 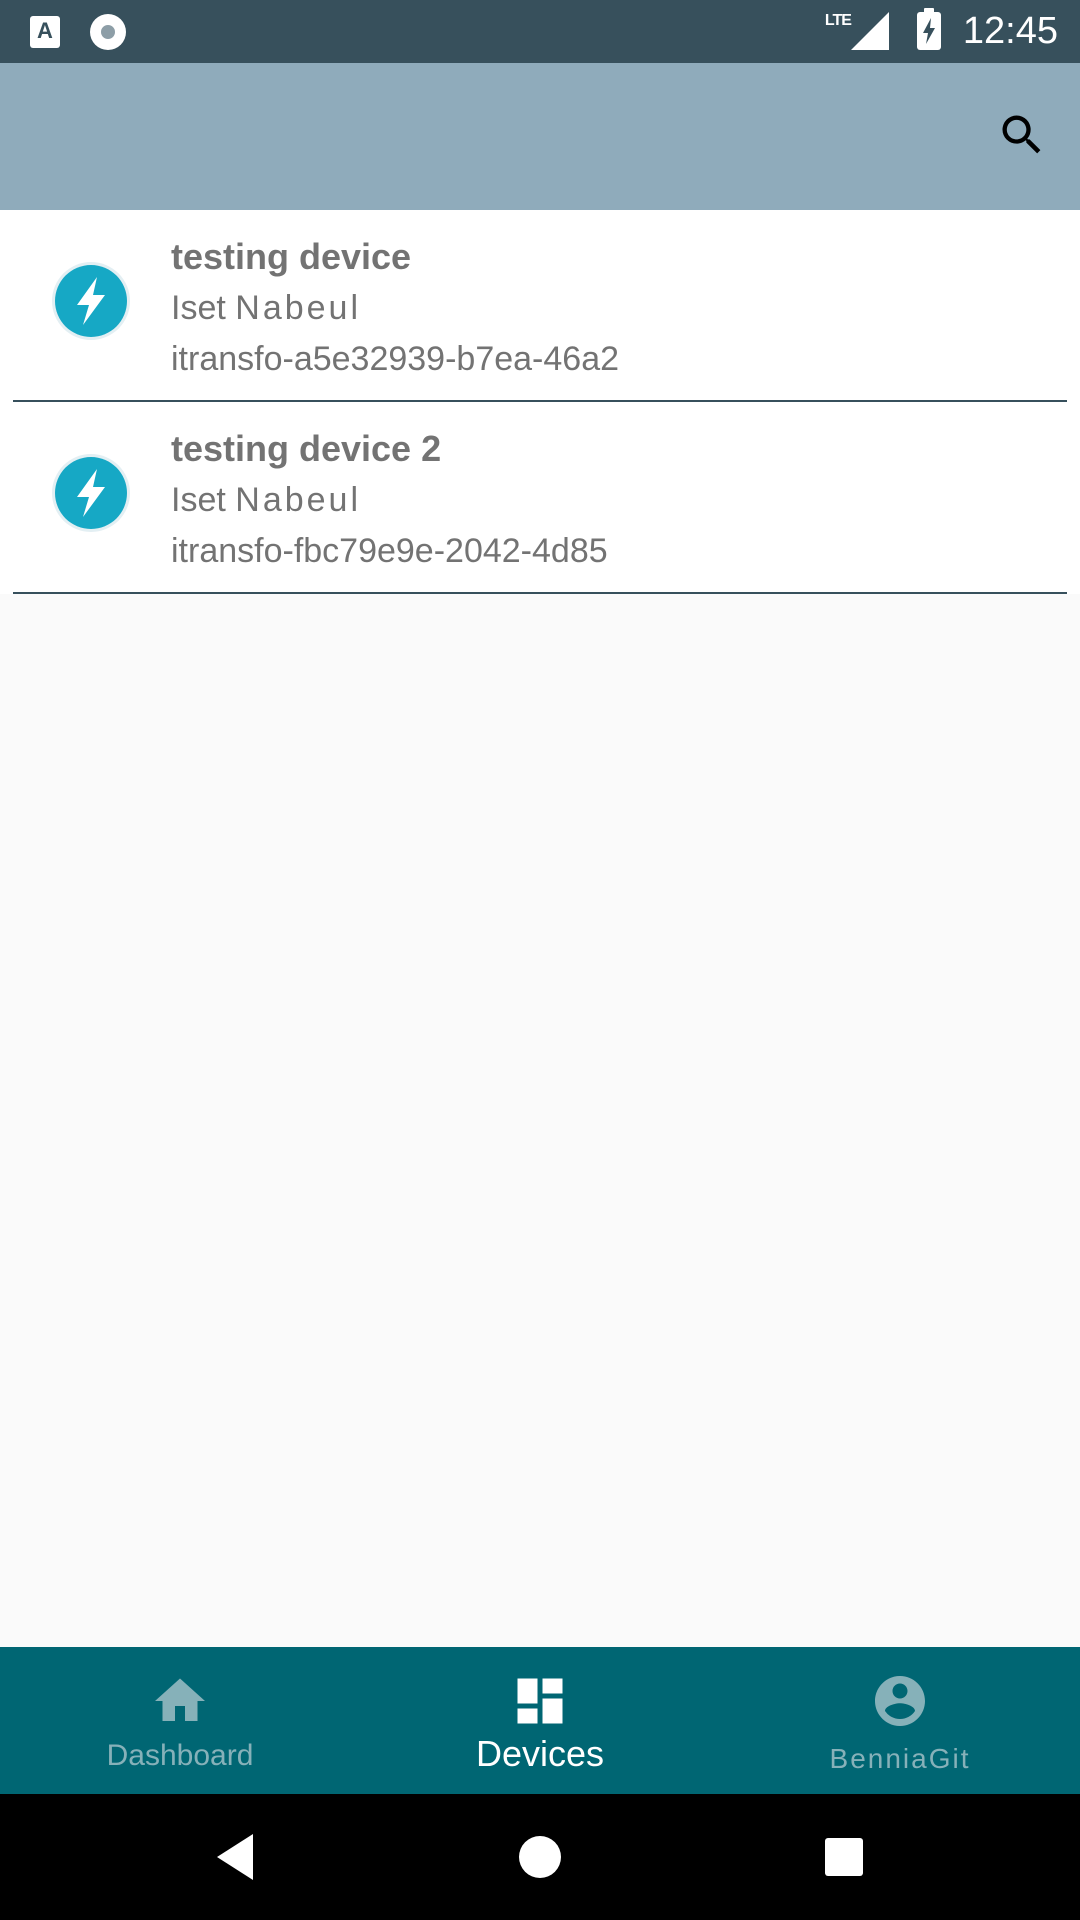 What do you see at coordinates (180, 1755) in the screenshot?
I see `nav-dashboard-label: Dashboard` at bounding box center [180, 1755].